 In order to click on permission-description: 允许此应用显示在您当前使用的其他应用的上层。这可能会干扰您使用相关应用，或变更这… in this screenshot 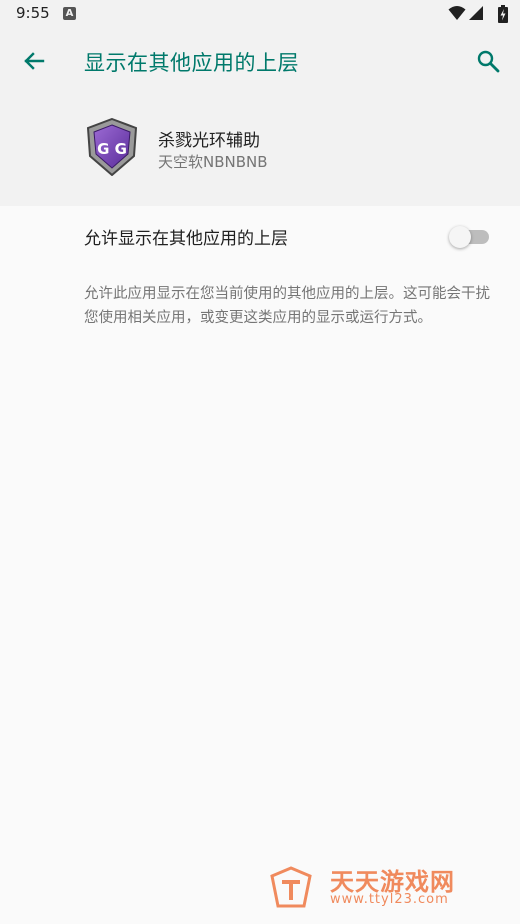, I will do `click(287, 306)`.